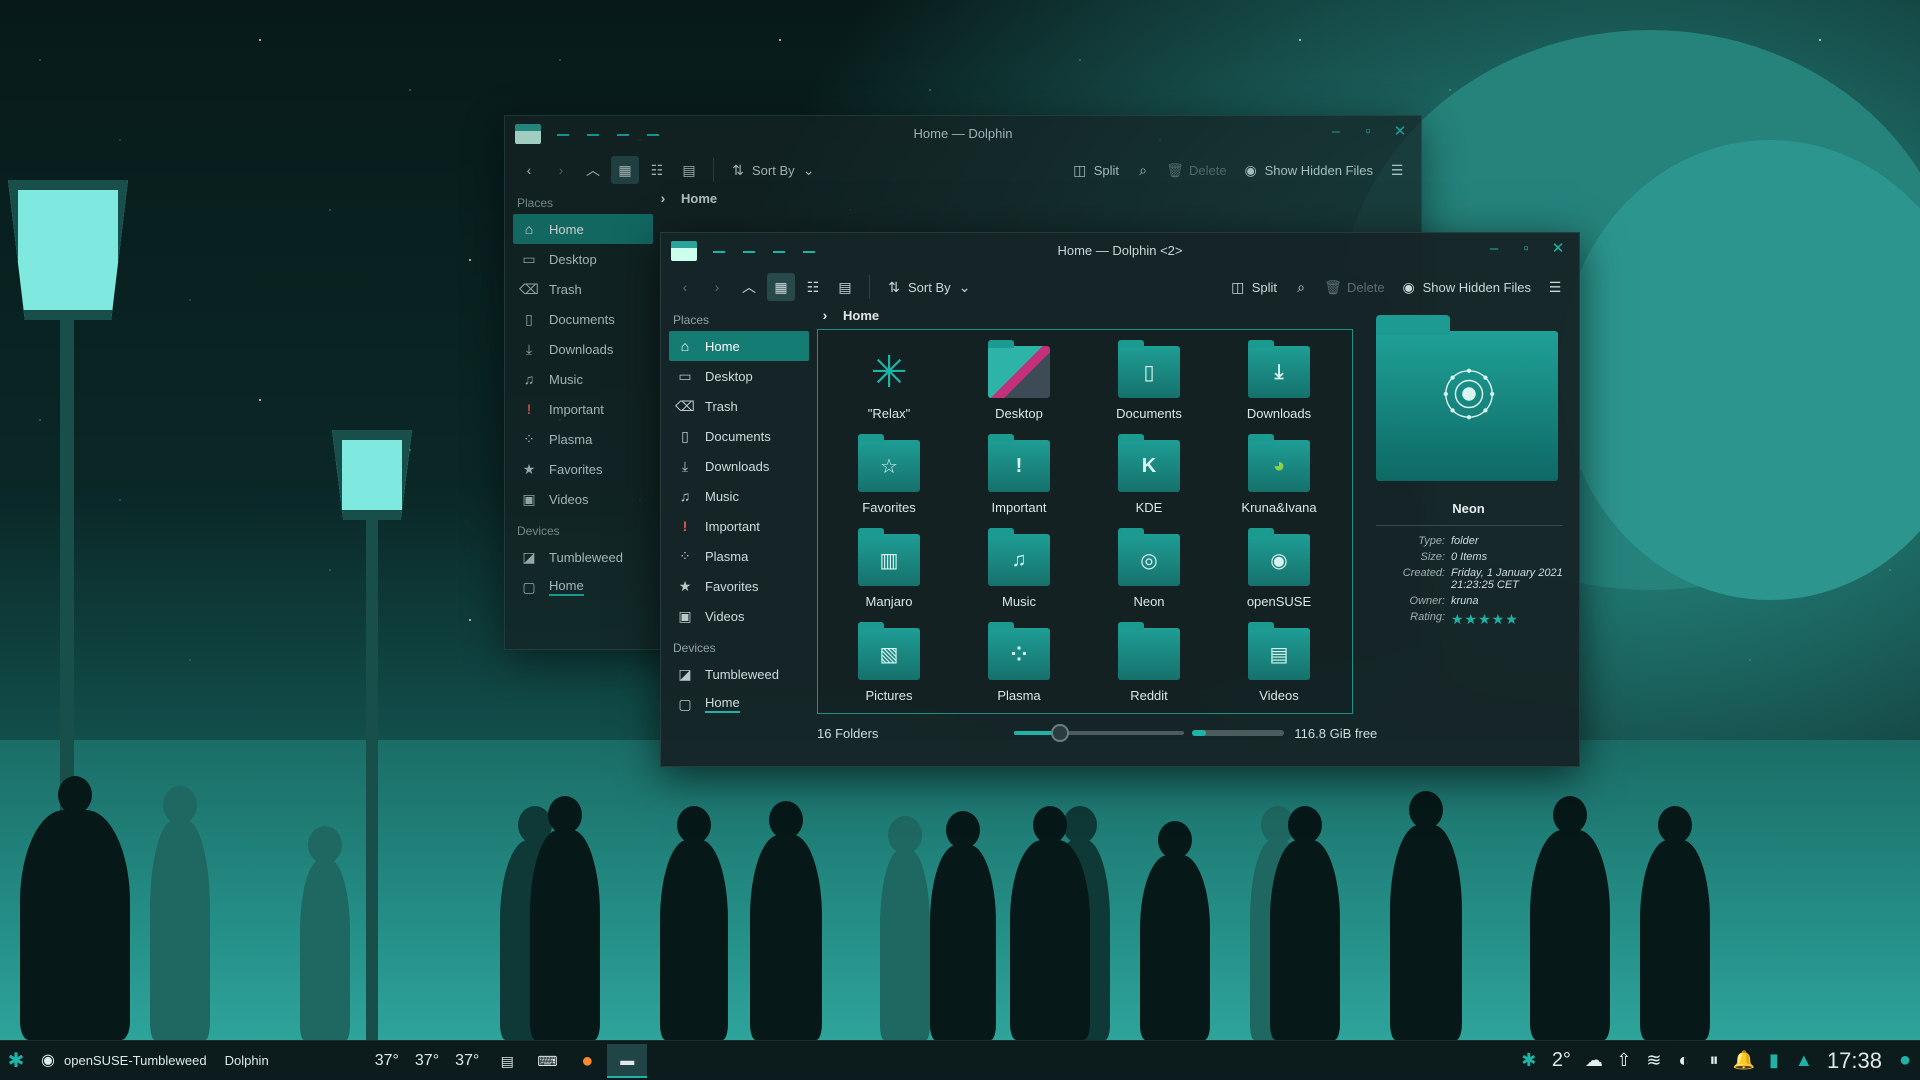 This screenshot has width=1920, height=1080. What do you see at coordinates (1019, 665) in the screenshot?
I see `folder-item: ⁘ Plasma` at bounding box center [1019, 665].